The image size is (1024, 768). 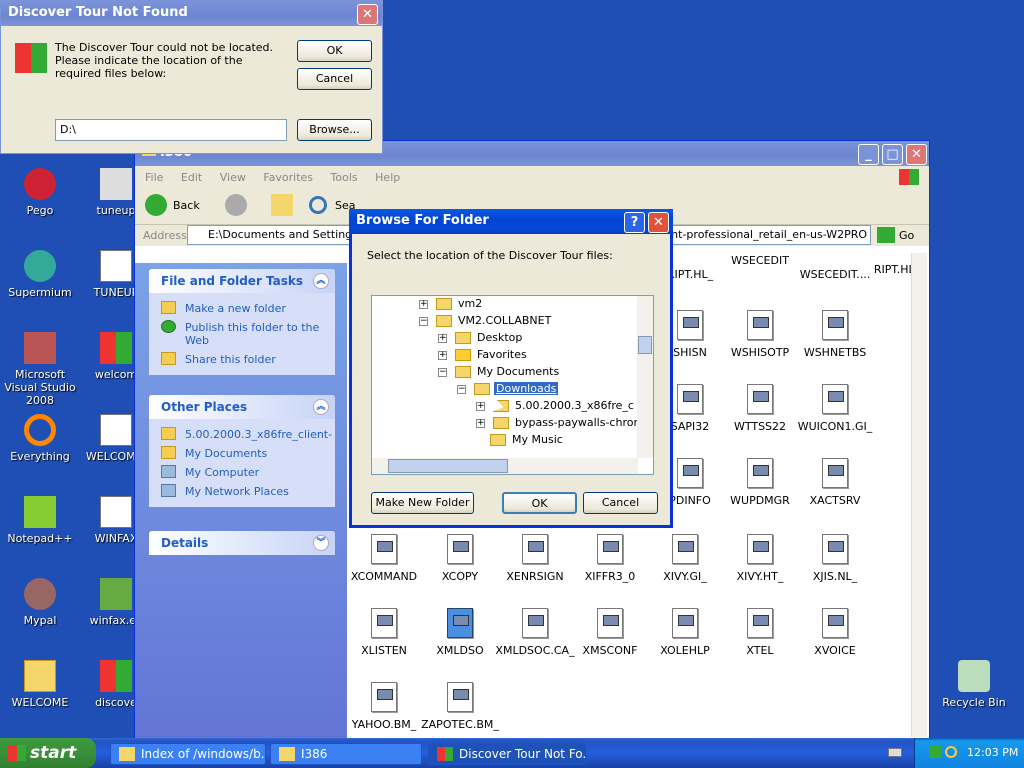 I want to click on search-icon, so click(x=318, y=205).